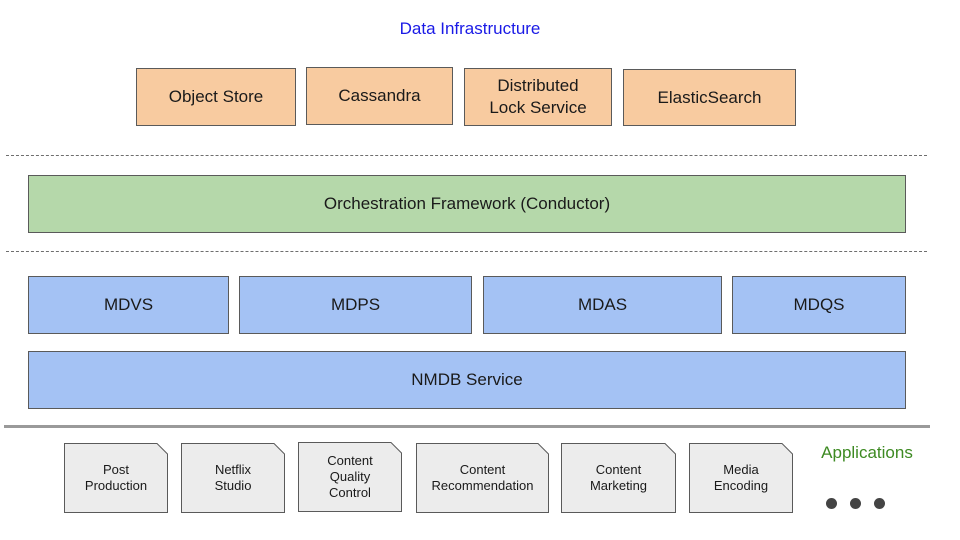 Image resolution: width=960 pixels, height=540 pixels. What do you see at coordinates (867, 452) in the screenshot?
I see `applications-label: Applications` at bounding box center [867, 452].